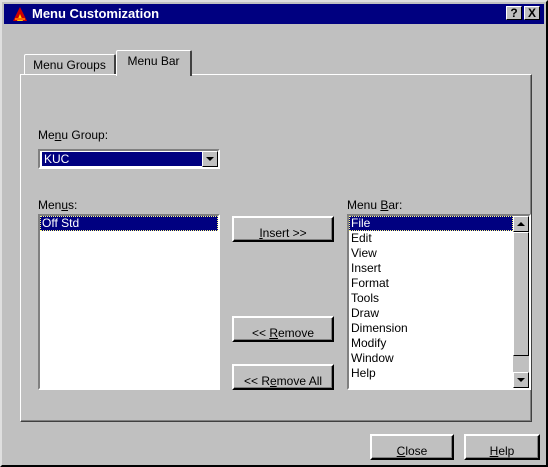  Describe the element at coordinates (431, 328) in the screenshot. I see `list-item: Dimension` at that location.